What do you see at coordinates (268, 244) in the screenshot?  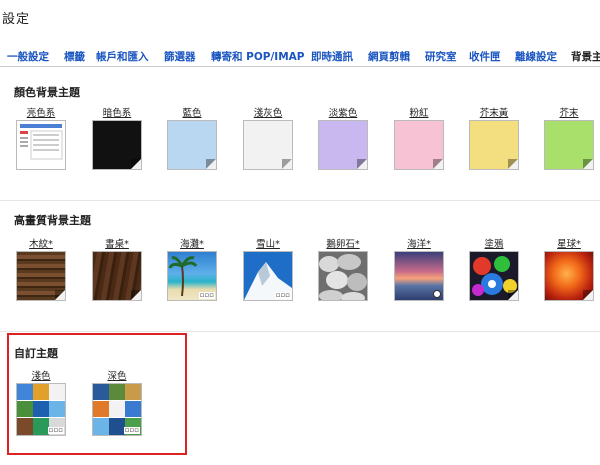 I see `theme-label: 雪山*` at bounding box center [268, 244].